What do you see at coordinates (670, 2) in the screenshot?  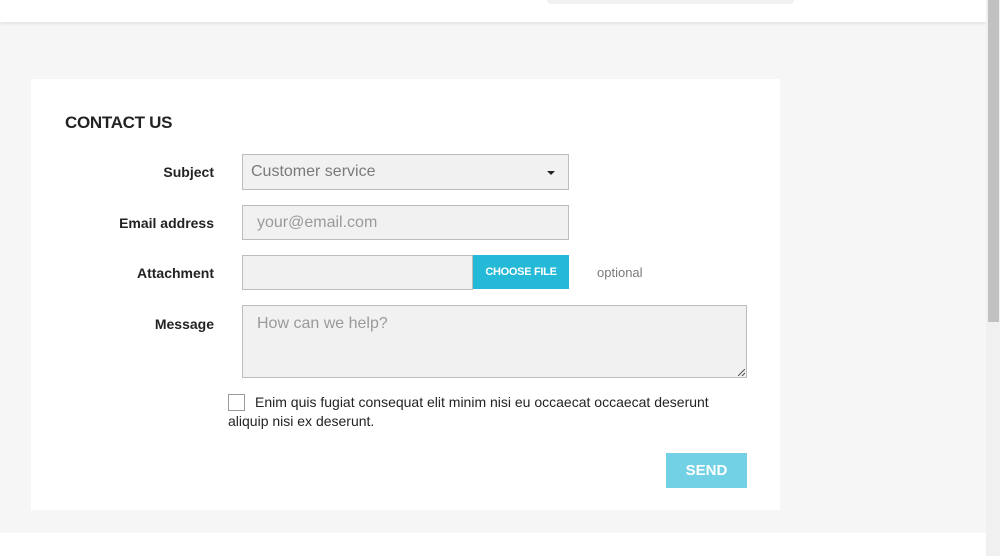 I see `header-search-box` at bounding box center [670, 2].